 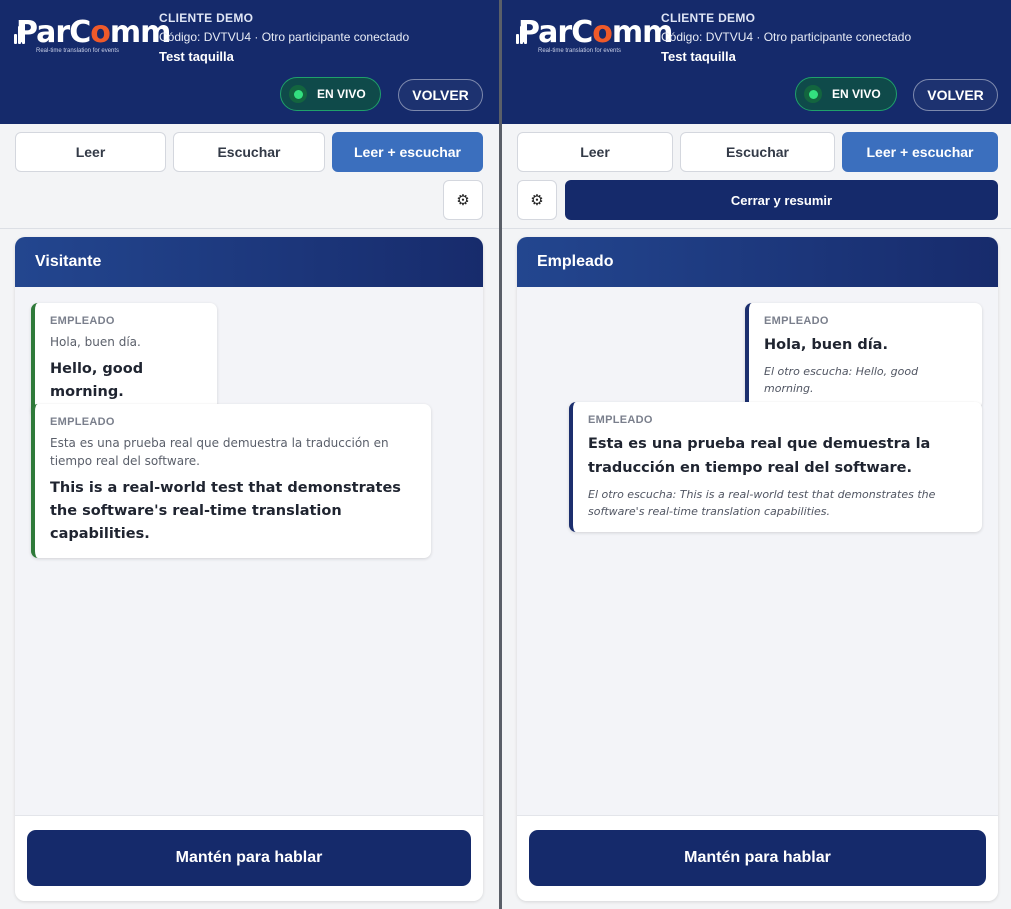 I want to click on chat-panel-title: Visitante, so click(x=249, y=262).